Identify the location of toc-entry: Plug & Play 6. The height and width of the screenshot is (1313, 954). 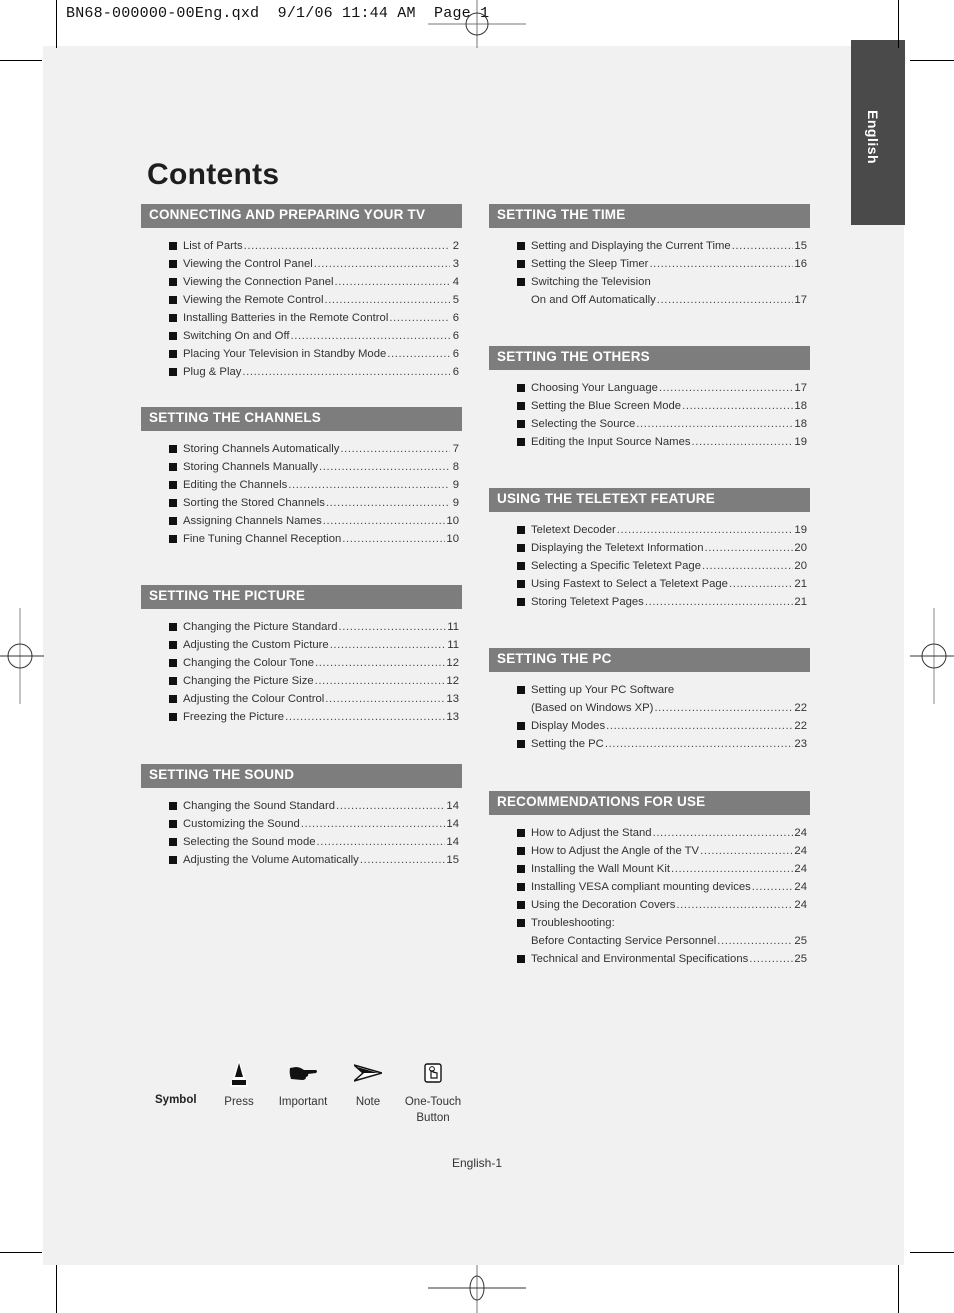
(301, 372).